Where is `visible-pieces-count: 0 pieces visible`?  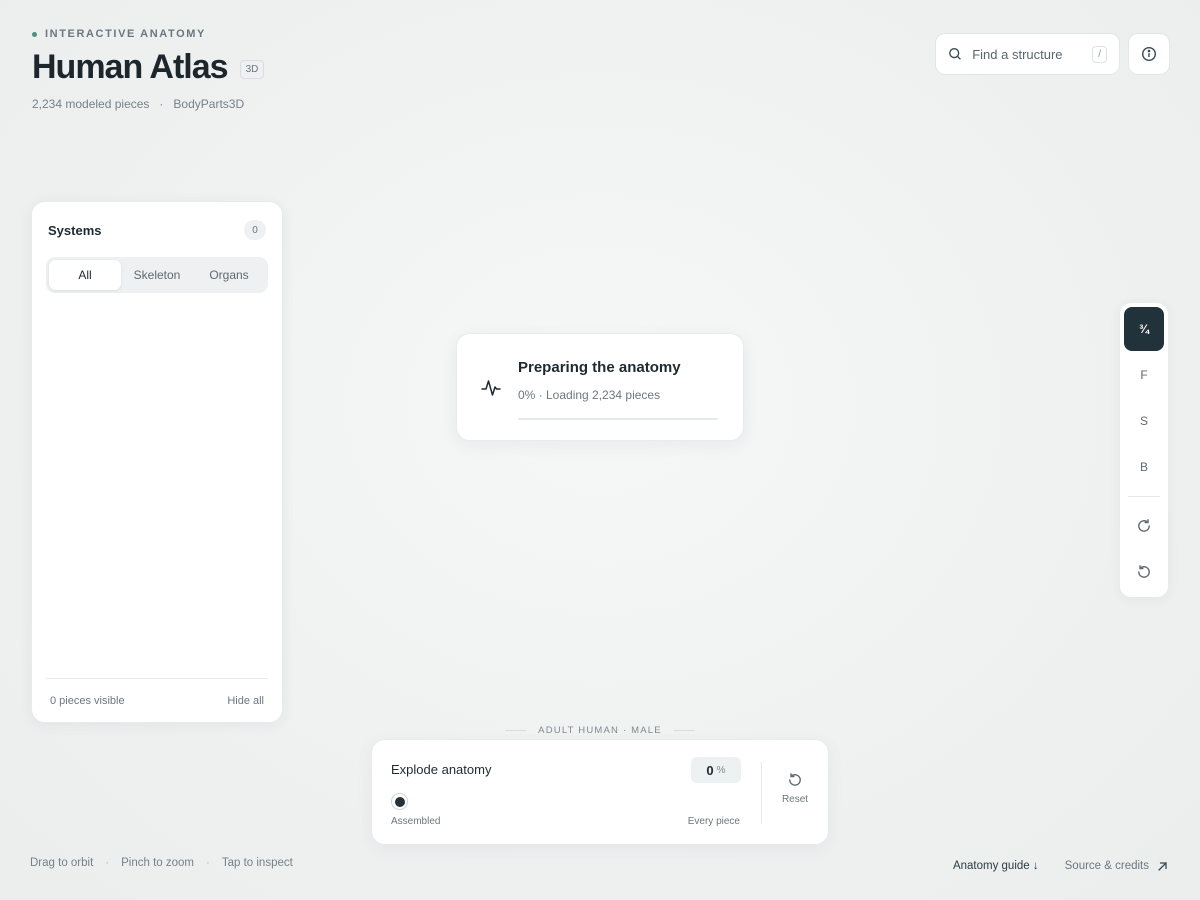
visible-pieces-count: 0 pieces visible is located at coordinates (87, 700).